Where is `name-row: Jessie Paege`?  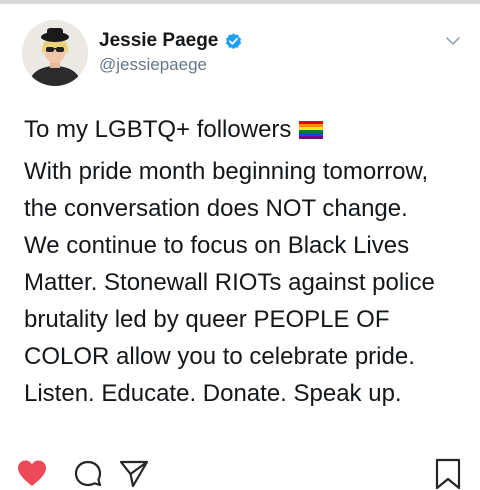 name-row: Jessie Paege is located at coordinates (171, 41).